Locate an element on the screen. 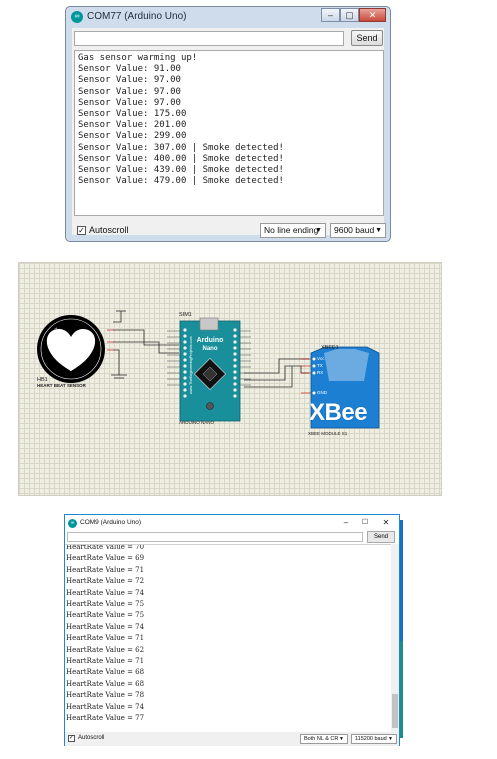  scrollbar-thumb is located at coordinates (395, 711).